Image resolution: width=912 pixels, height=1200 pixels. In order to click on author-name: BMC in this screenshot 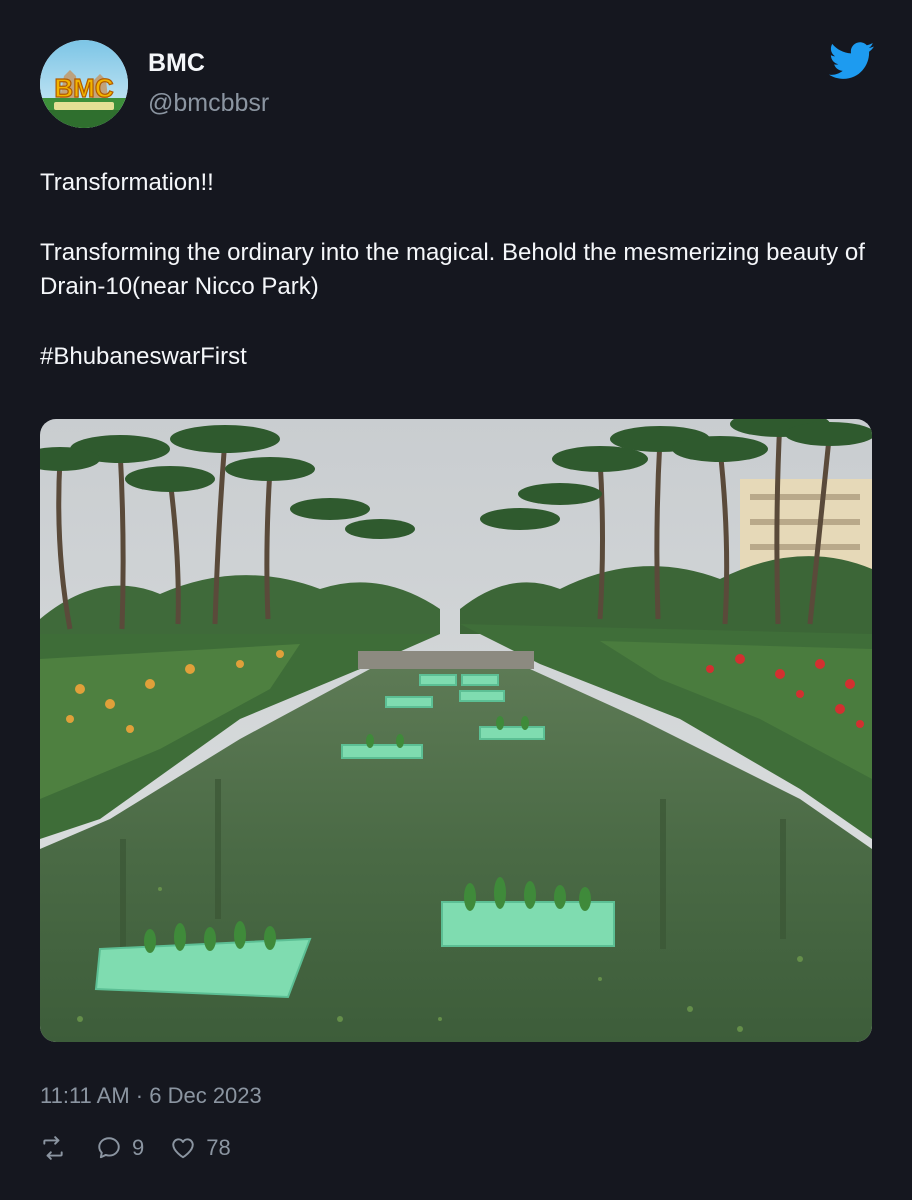, I will do `click(176, 63)`.